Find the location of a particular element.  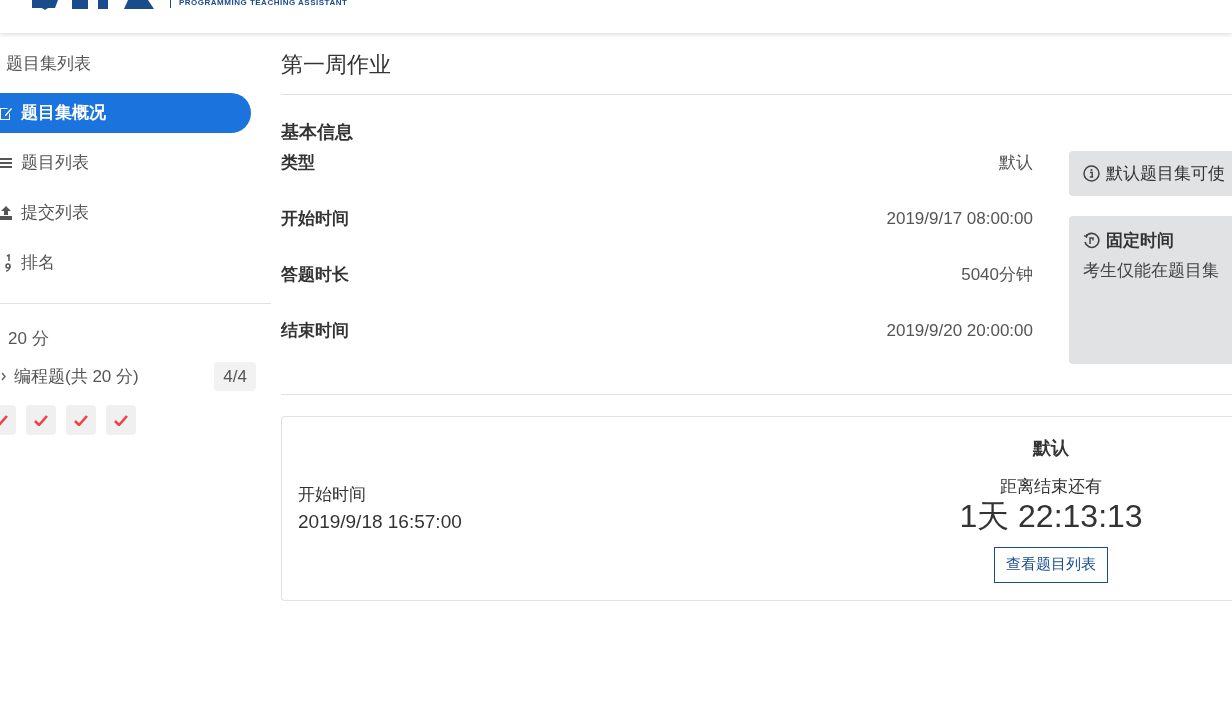

nav-item: 题目列表 is located at coordinates (125, 163).